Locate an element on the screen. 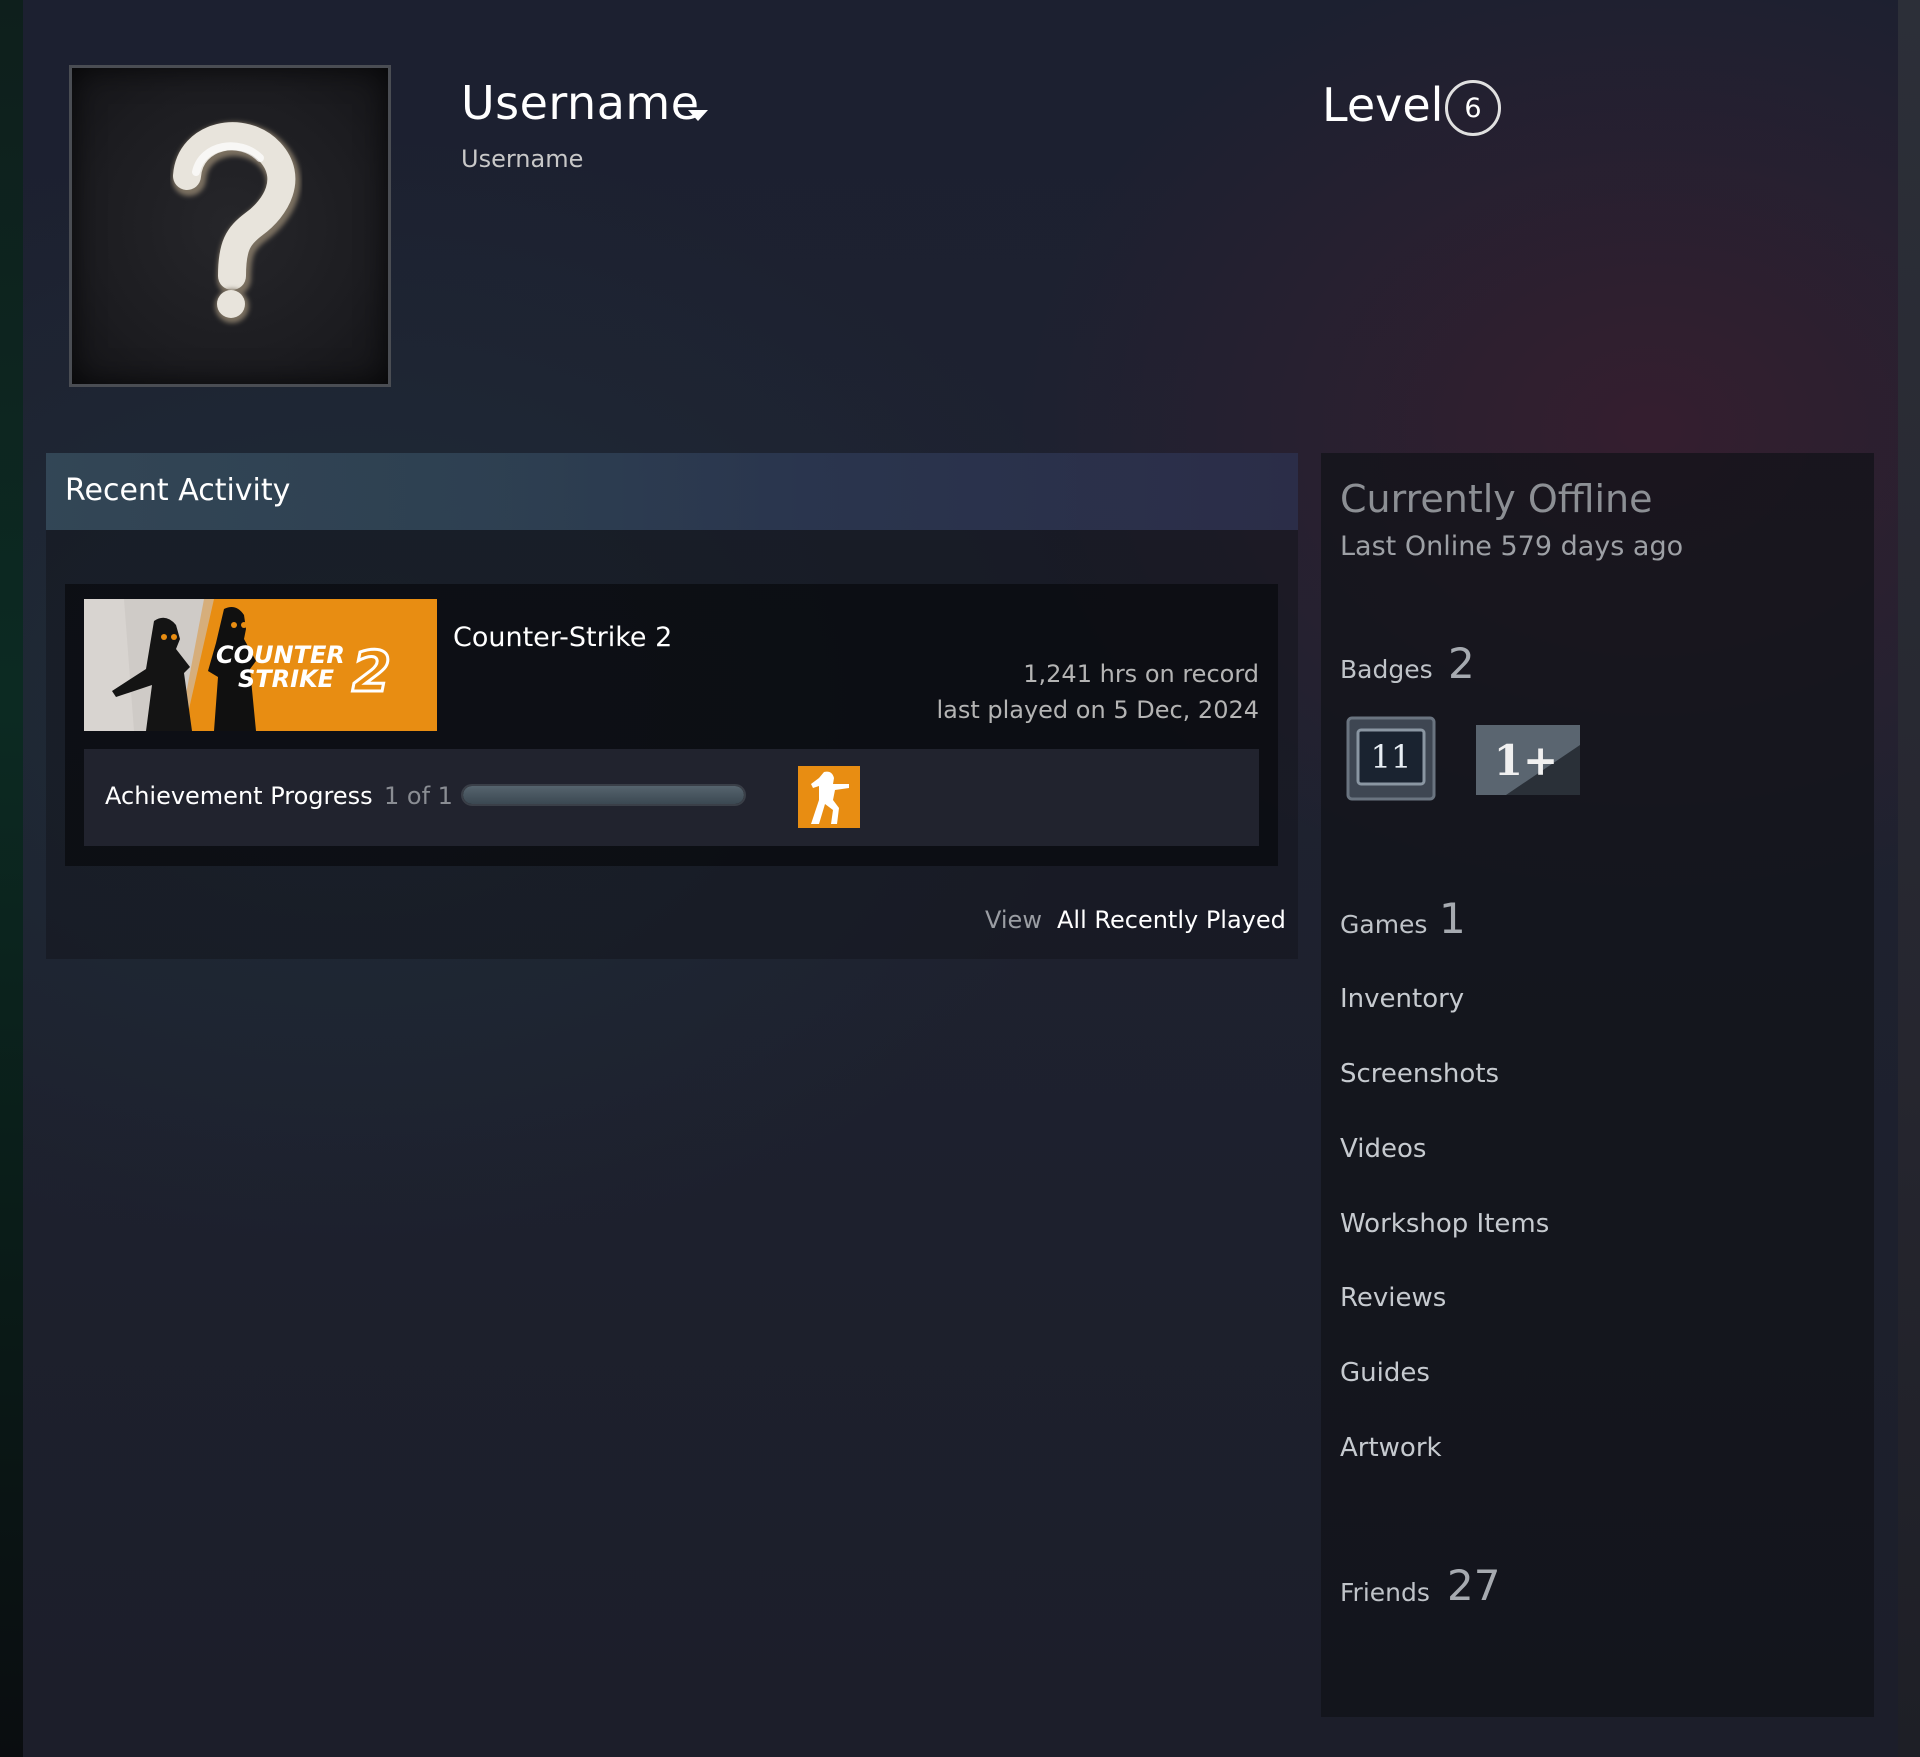 This screenshot has width=1920, height=1757. badge-art-1: 11 is located at coordinates (1391, 758).